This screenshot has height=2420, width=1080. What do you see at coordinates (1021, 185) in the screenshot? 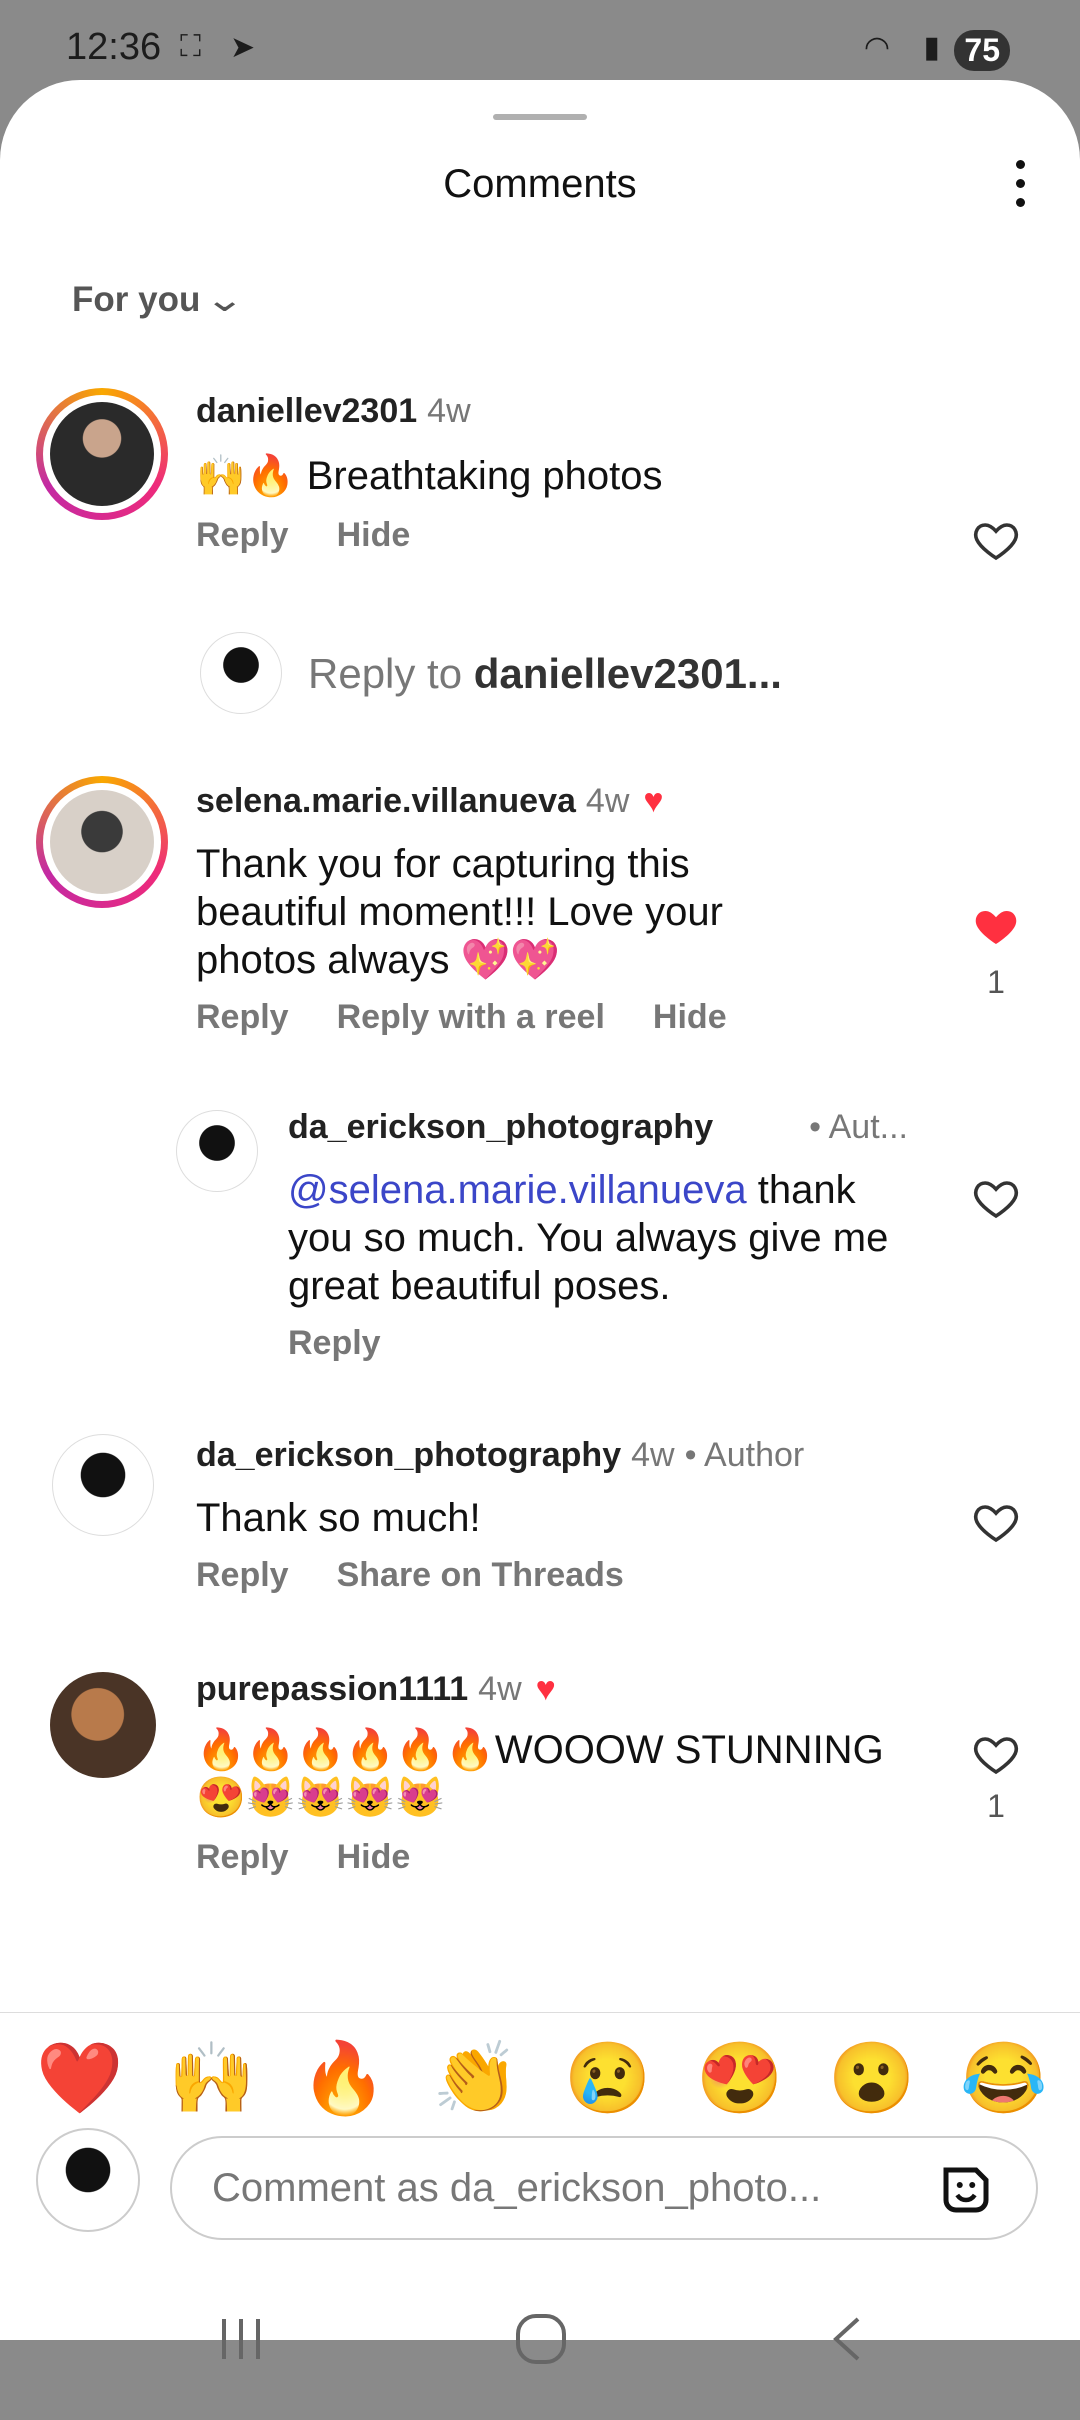
I see `more-options-icon` at bounding box center [1021, 185].